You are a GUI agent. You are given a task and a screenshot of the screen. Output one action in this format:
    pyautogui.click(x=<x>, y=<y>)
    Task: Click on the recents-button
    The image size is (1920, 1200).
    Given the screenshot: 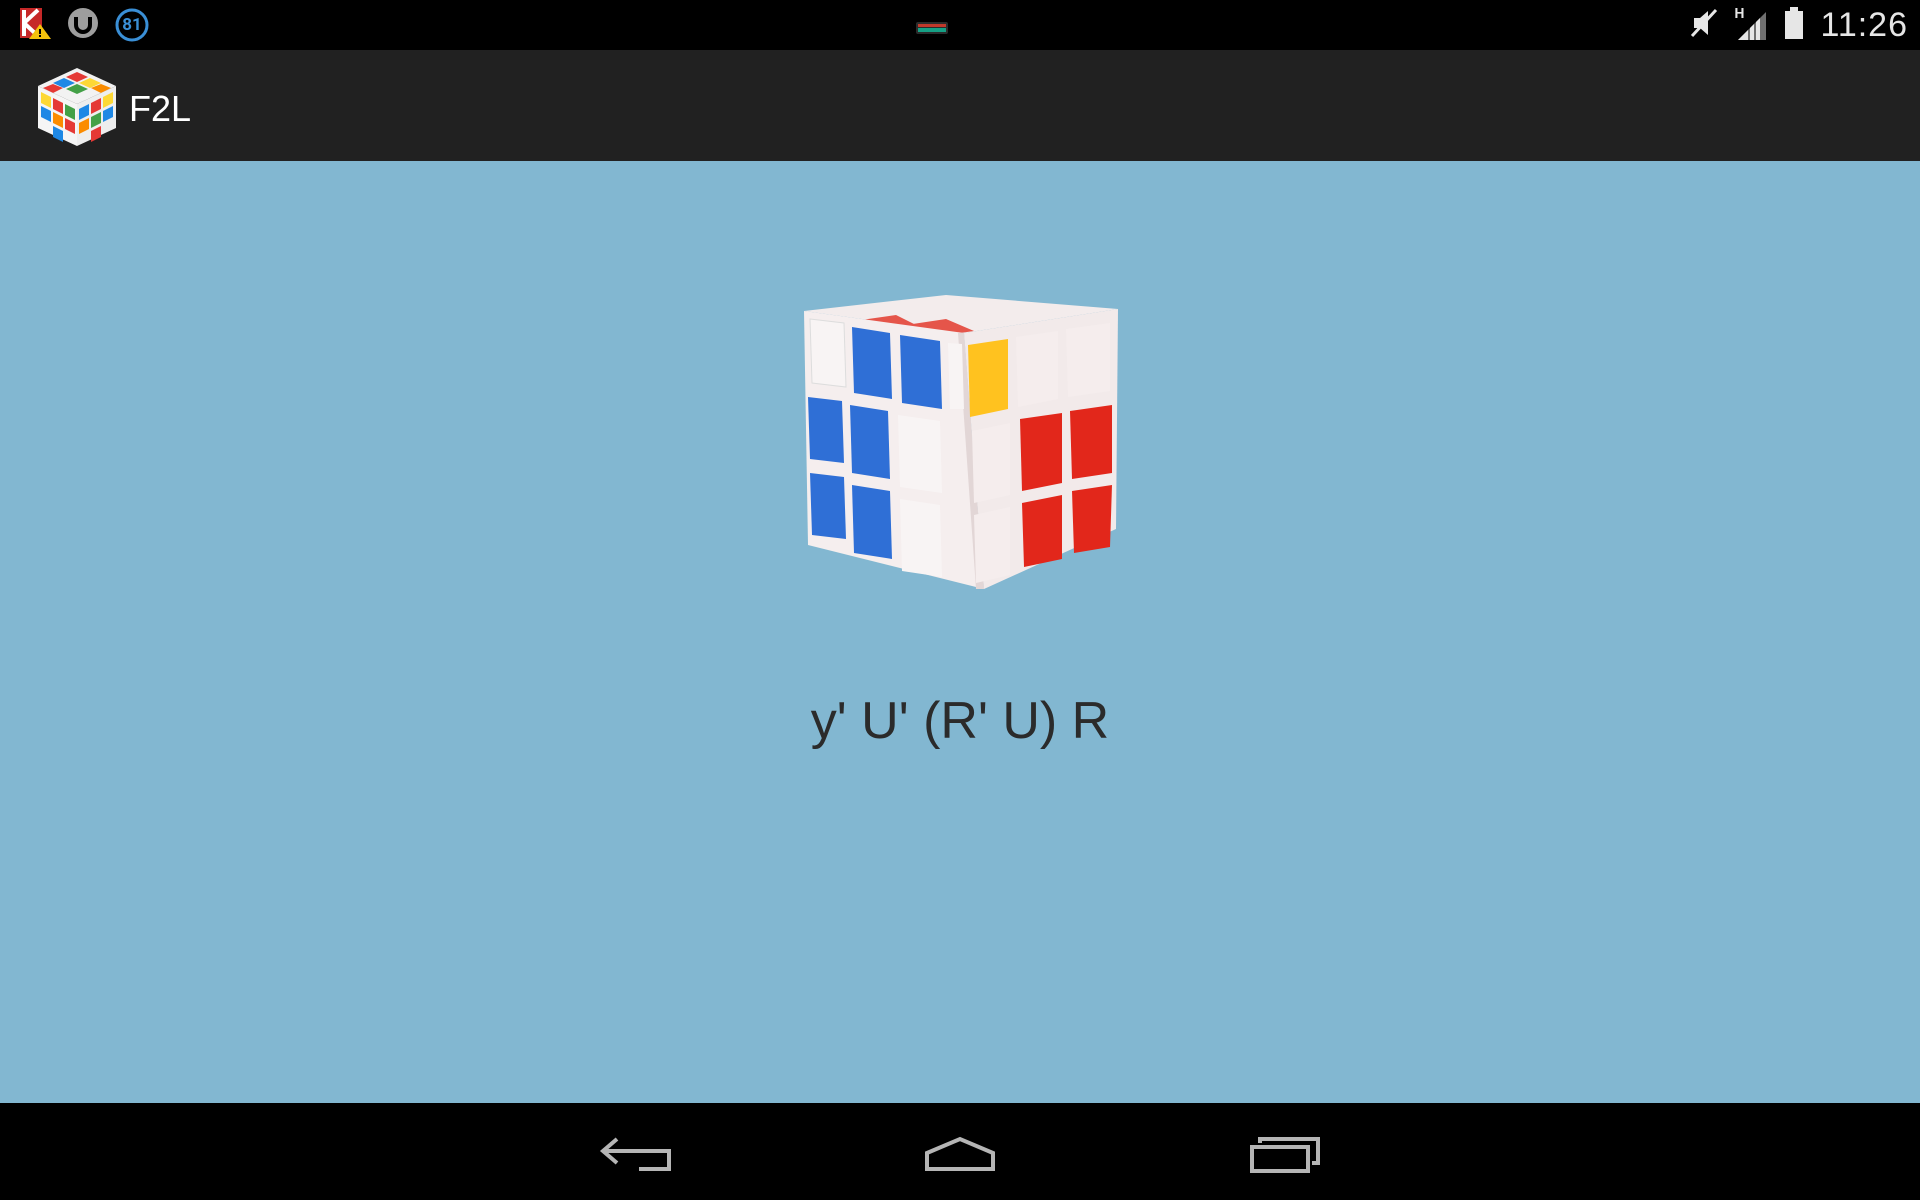 What is the action you would take?
    pyautogui.click(x=1285, y=1153)
    